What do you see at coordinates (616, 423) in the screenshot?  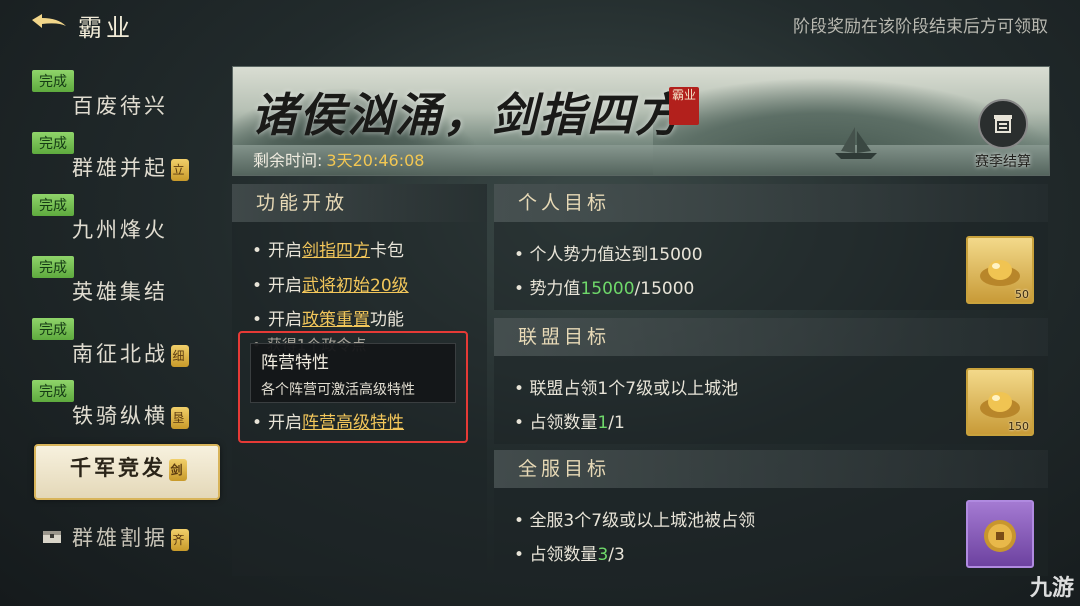 I see `goal-progress-total: /1` at bounding box center [616, 423].